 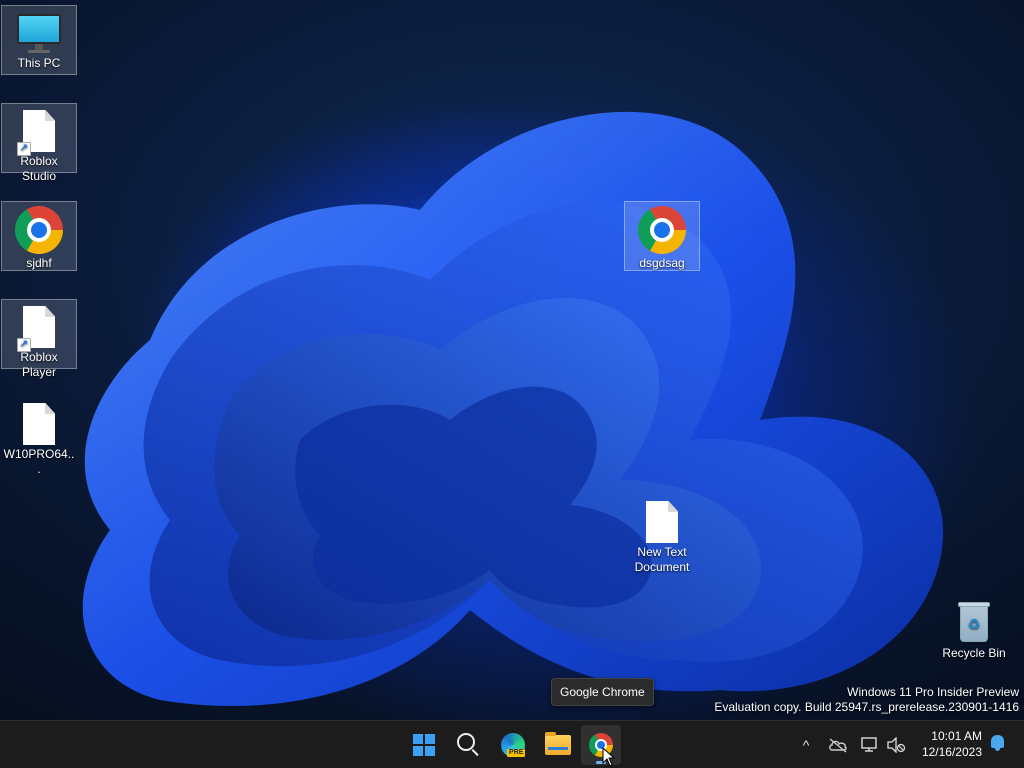 I want to click on tray-overflow-chevron-up-icon: ^, so click(x=806, y=745).